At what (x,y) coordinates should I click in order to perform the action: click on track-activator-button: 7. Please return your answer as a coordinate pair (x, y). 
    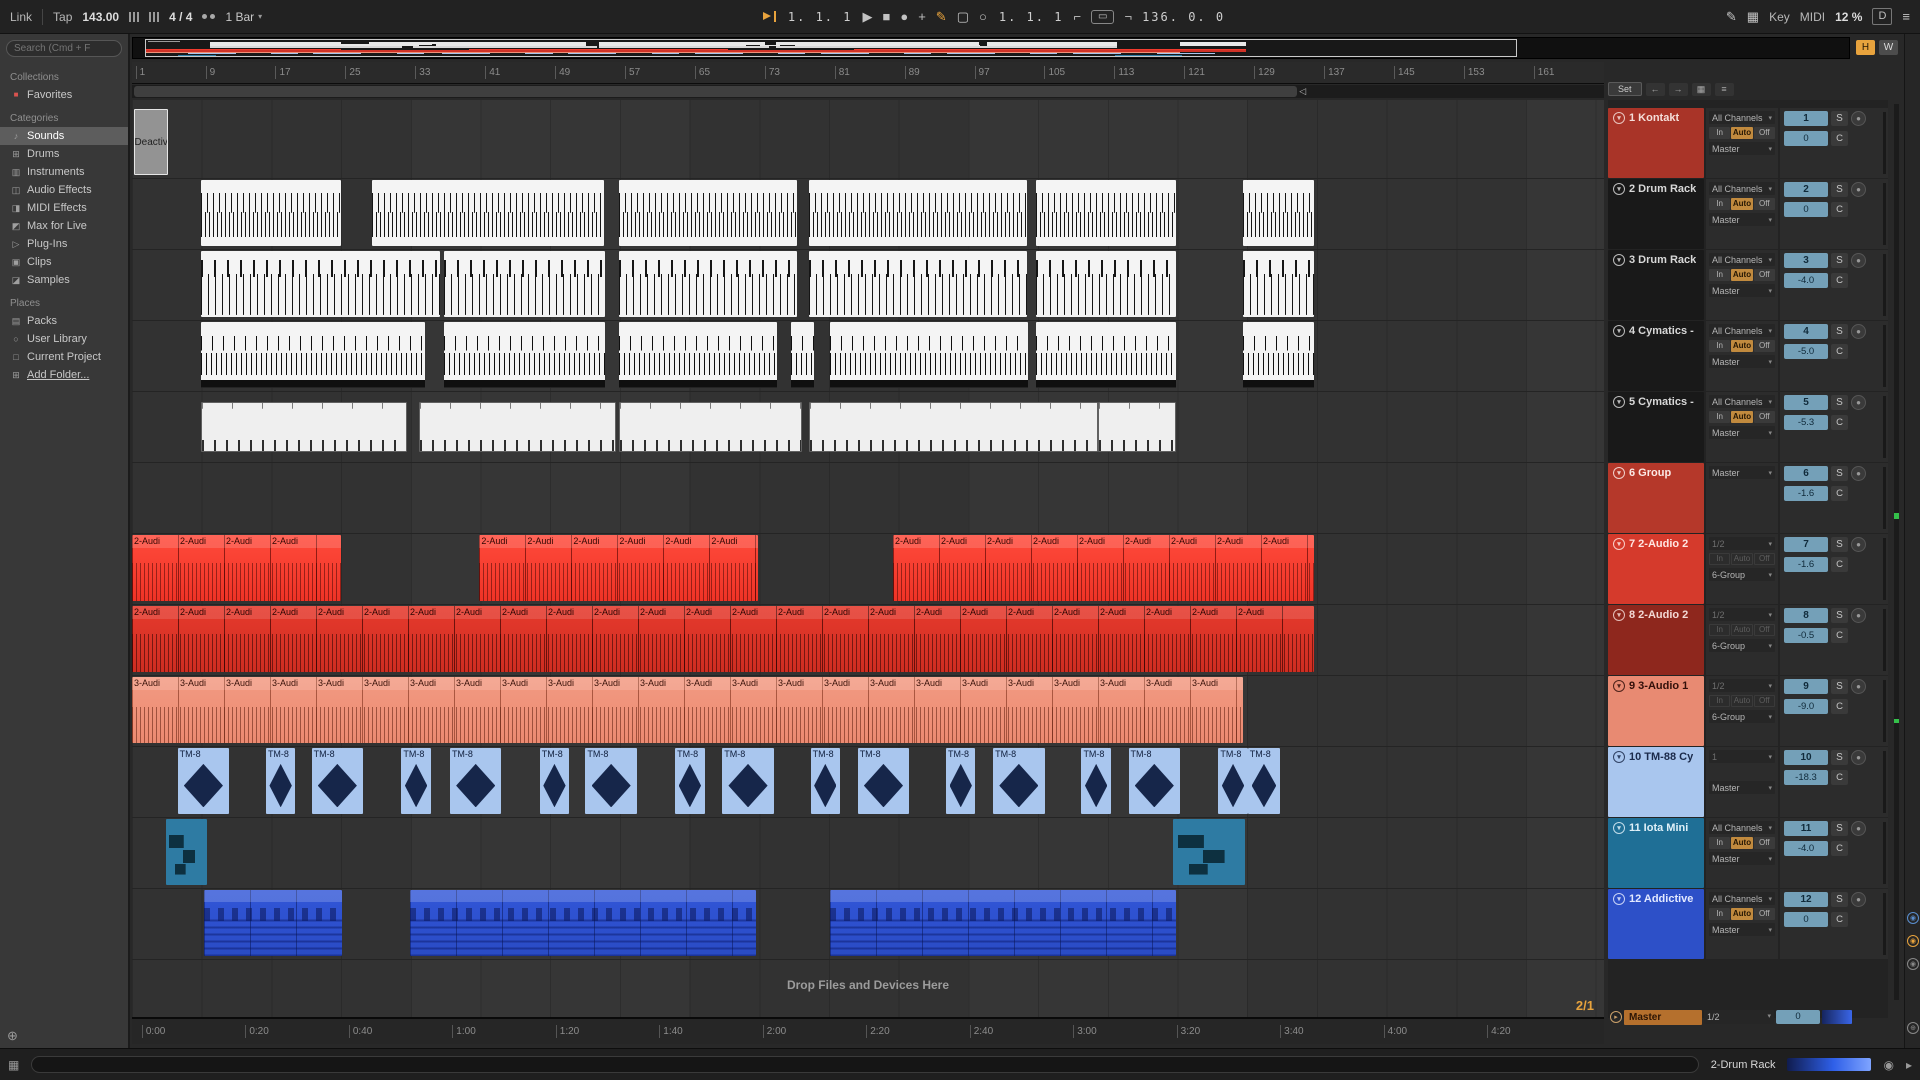
    Looking at the image, I should click on (1806, 544).